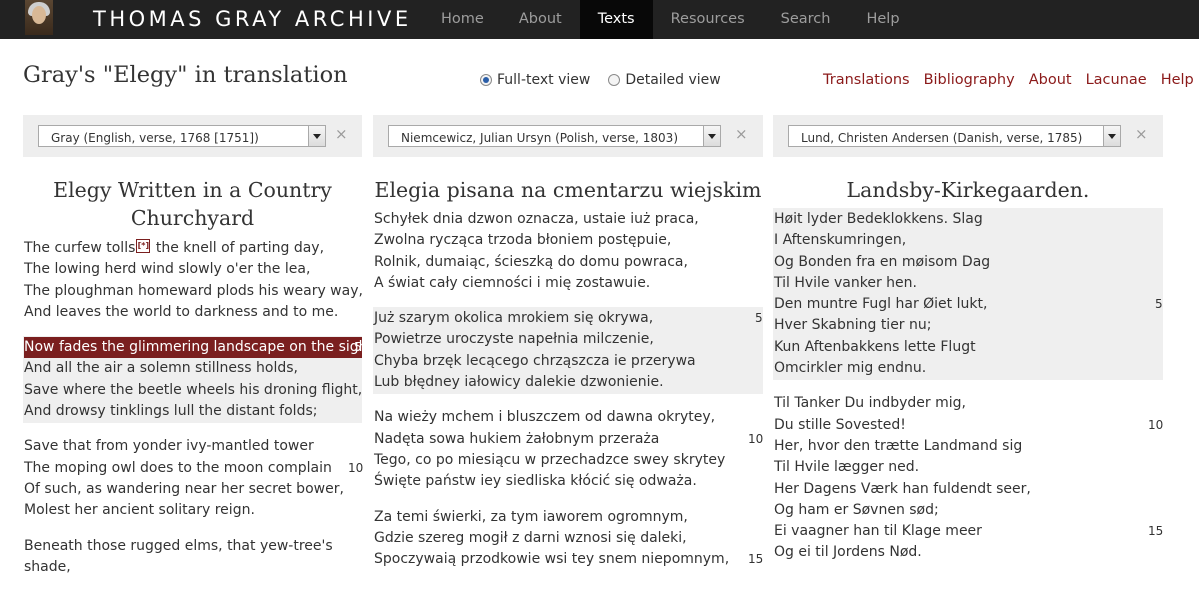 This screenshot has height=591, width=1199. What do you see at coordinates (856, 509) in the screenshot?
I see `poem-line: Og ham er Søvnen sød;` at bounding box center [856, 509].